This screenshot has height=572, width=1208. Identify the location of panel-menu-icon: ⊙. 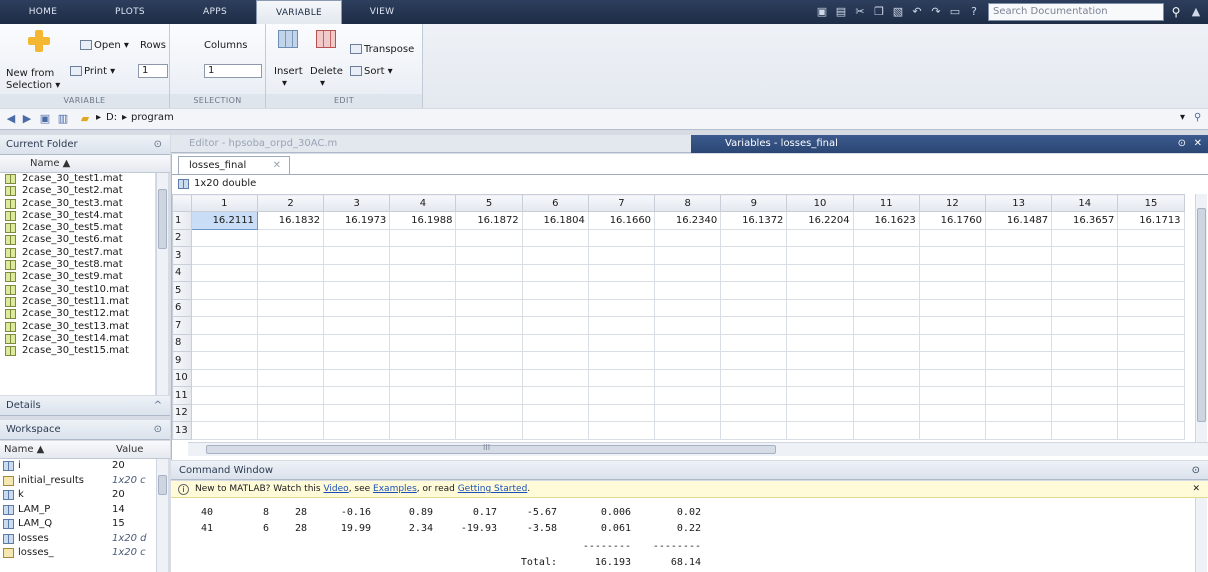
(158, 430).